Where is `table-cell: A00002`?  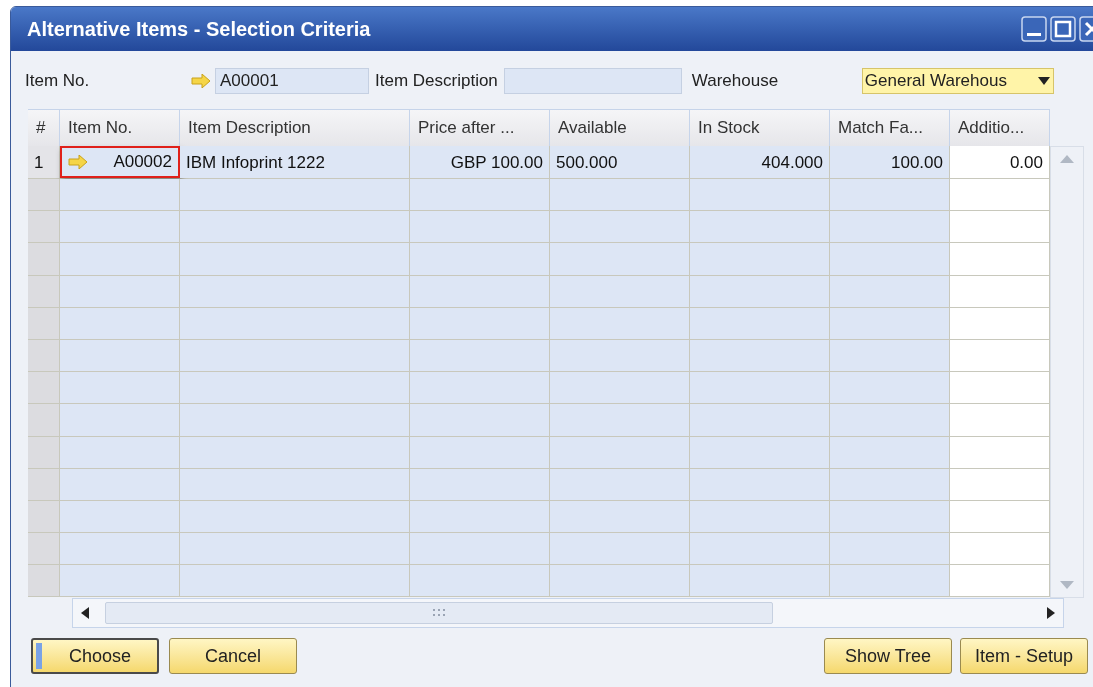 table-cell: A00002 is located at coordinates (120, 162).